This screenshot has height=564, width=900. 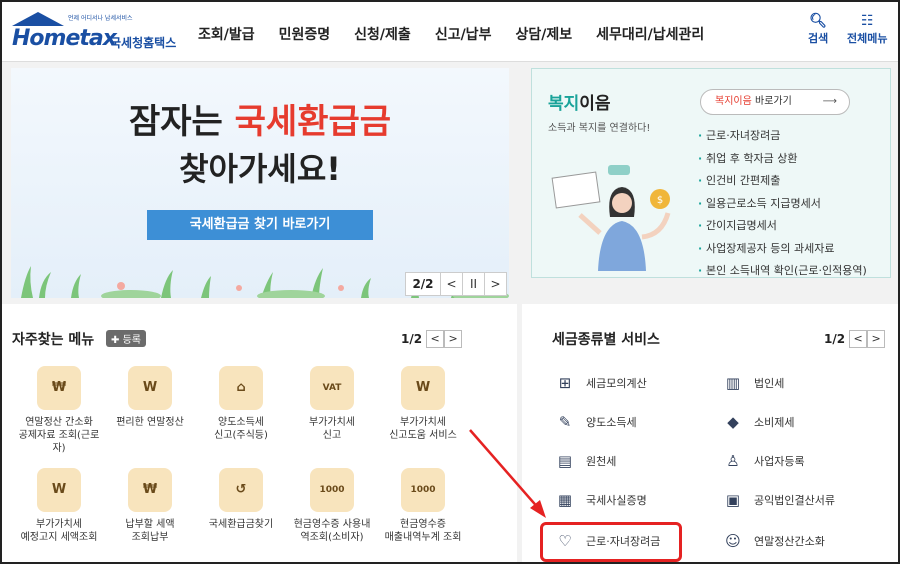 I want to click on nav-item-consult: 상담/제보, so click(x=543, y=34).